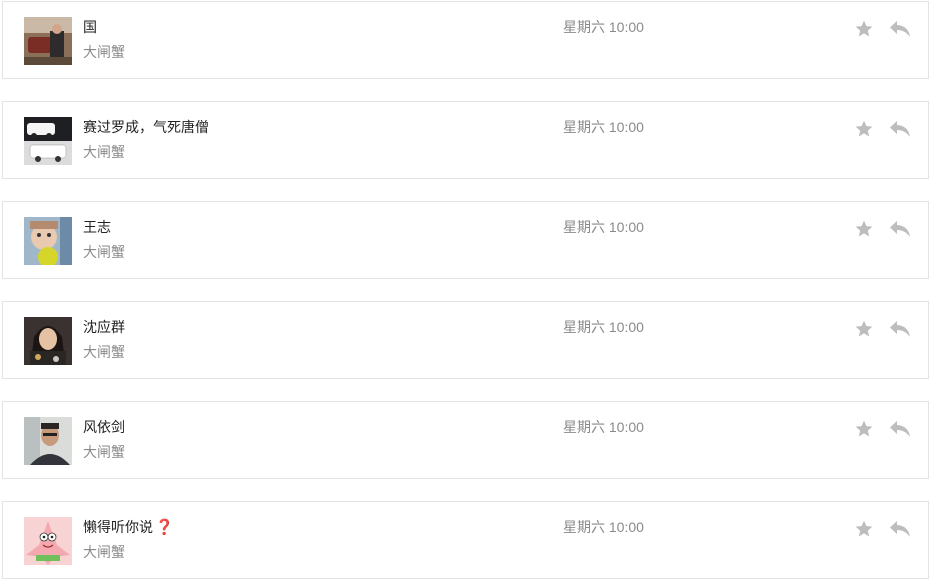 This screenshot has height=580, width=932. What do you see at coordinates (465, 240) in the screenshot?
I see `message-item: 王志 大闸蟹 星期六 10:00` at bounding box center [465, 240].